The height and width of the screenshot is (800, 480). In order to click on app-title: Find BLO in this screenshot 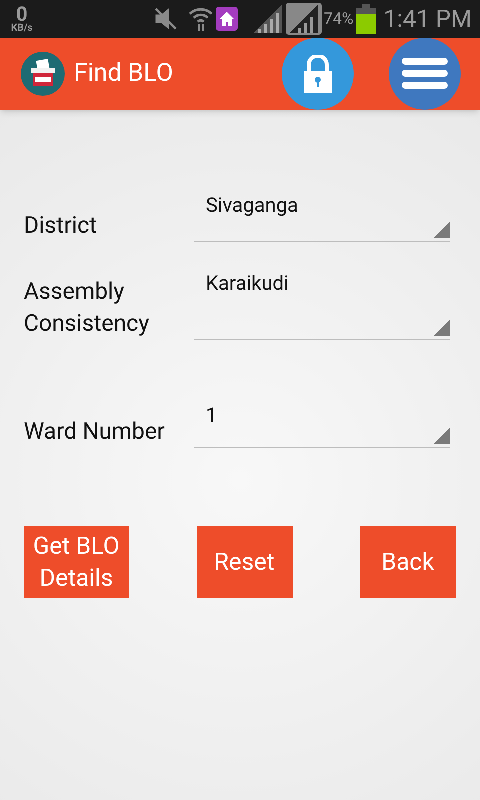, I will do `click(124, 74)`.